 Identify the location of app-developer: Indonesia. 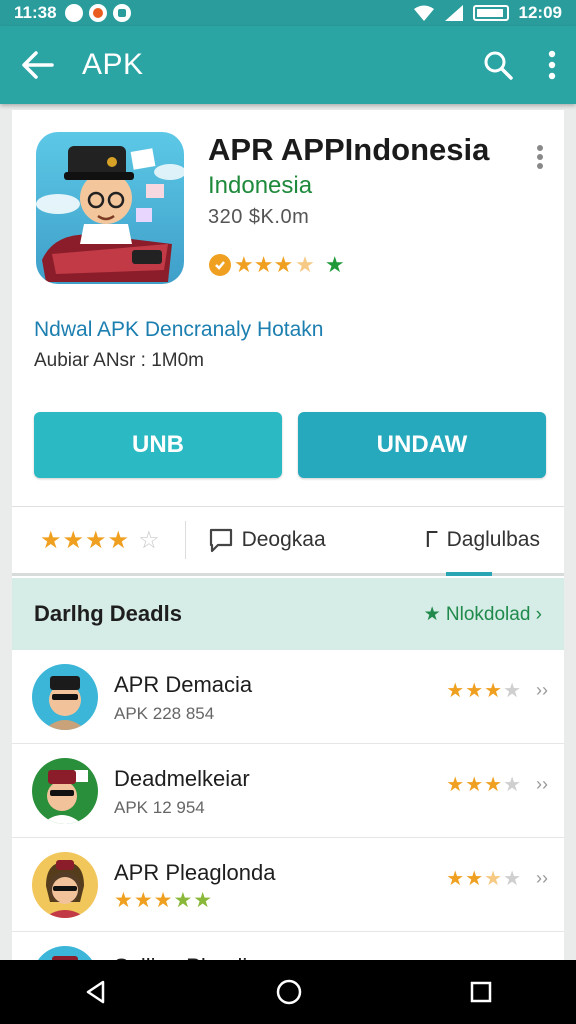
(260, 186).